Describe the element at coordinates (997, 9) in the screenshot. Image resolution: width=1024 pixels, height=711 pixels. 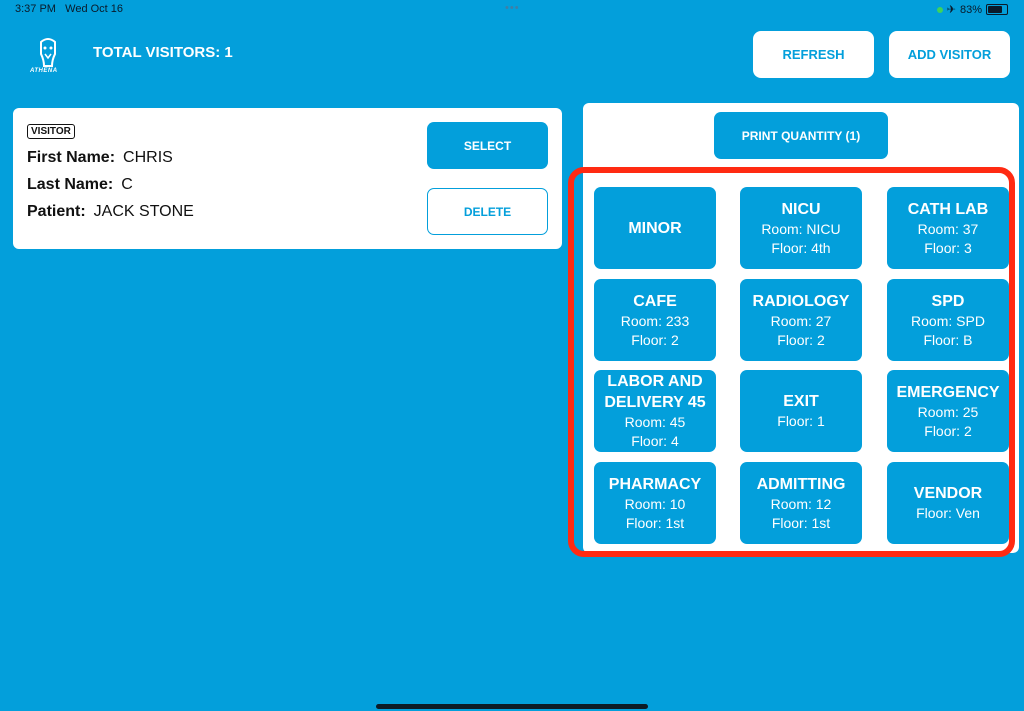
I see `battery-icon` at that location.